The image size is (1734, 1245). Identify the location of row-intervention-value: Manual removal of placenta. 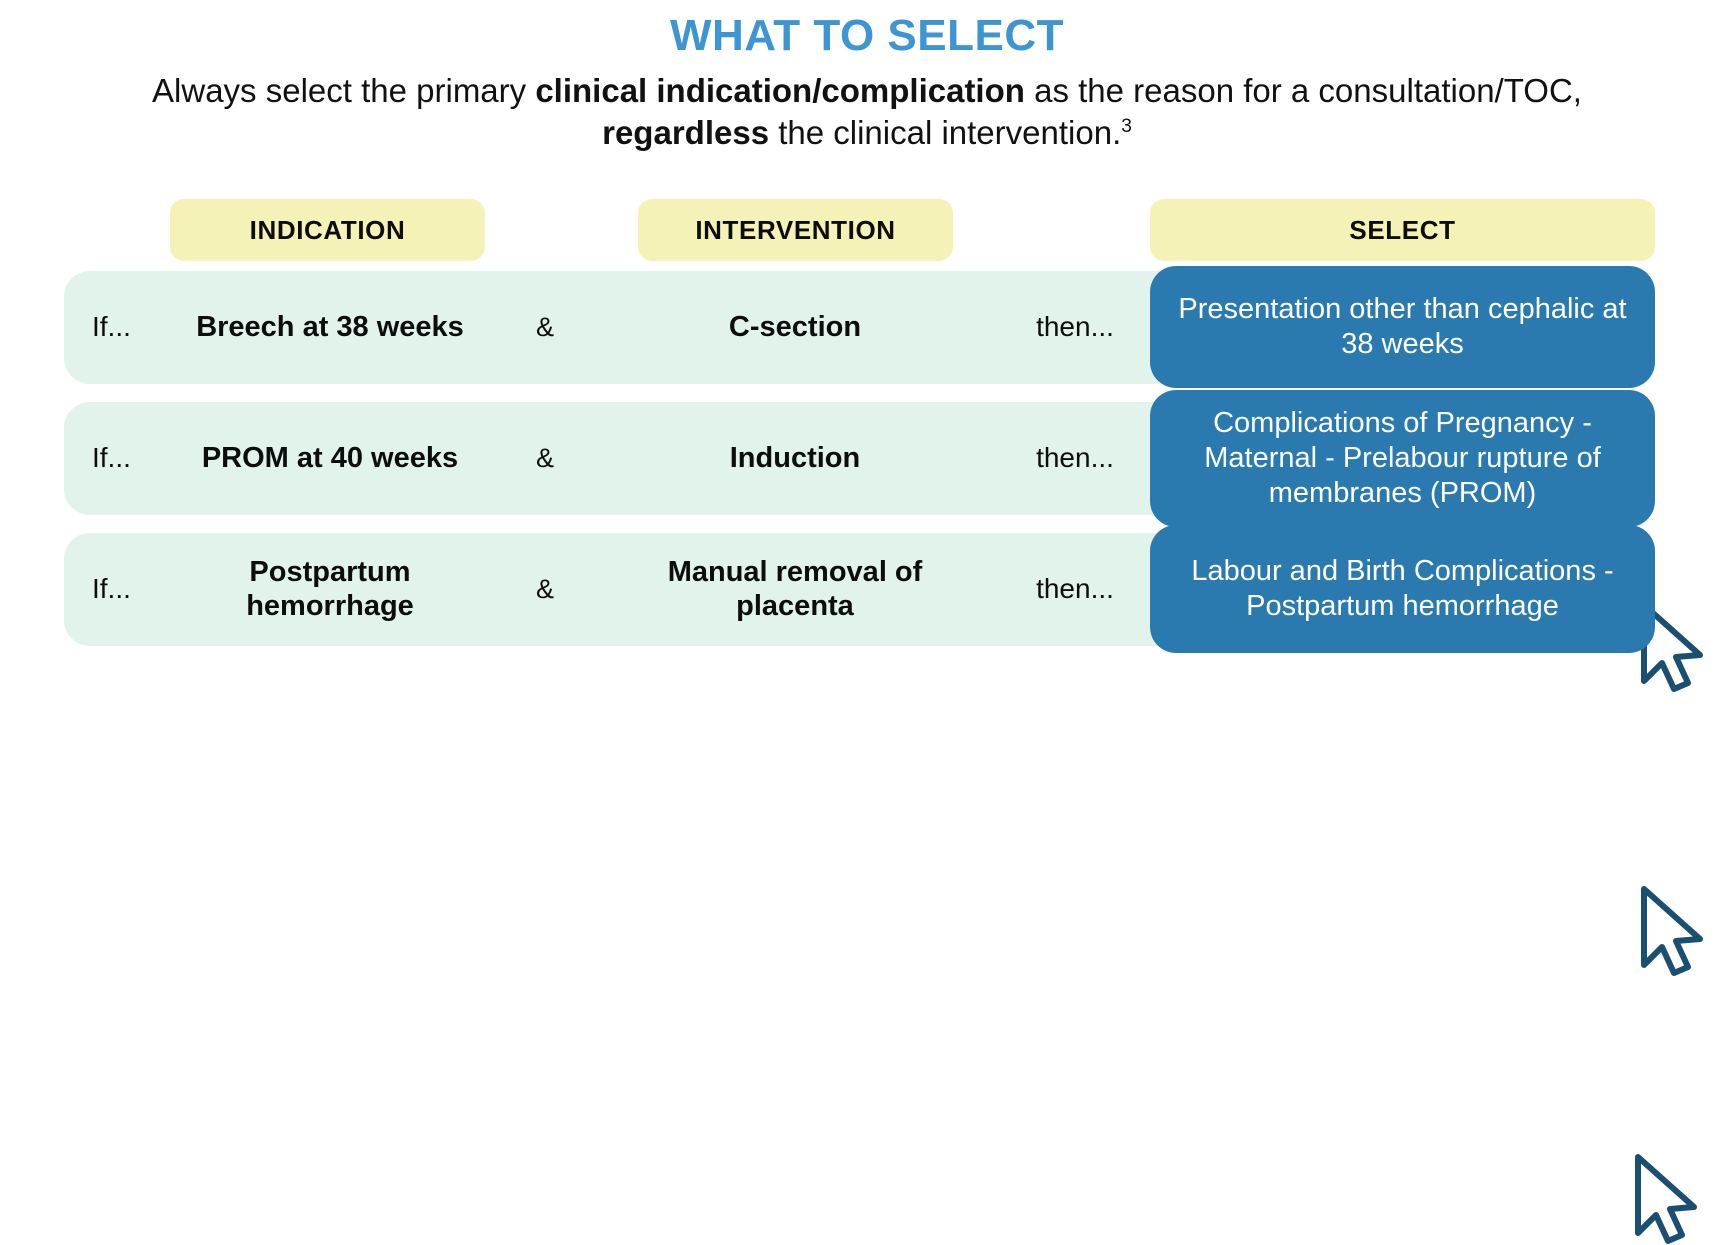
(795, 588).